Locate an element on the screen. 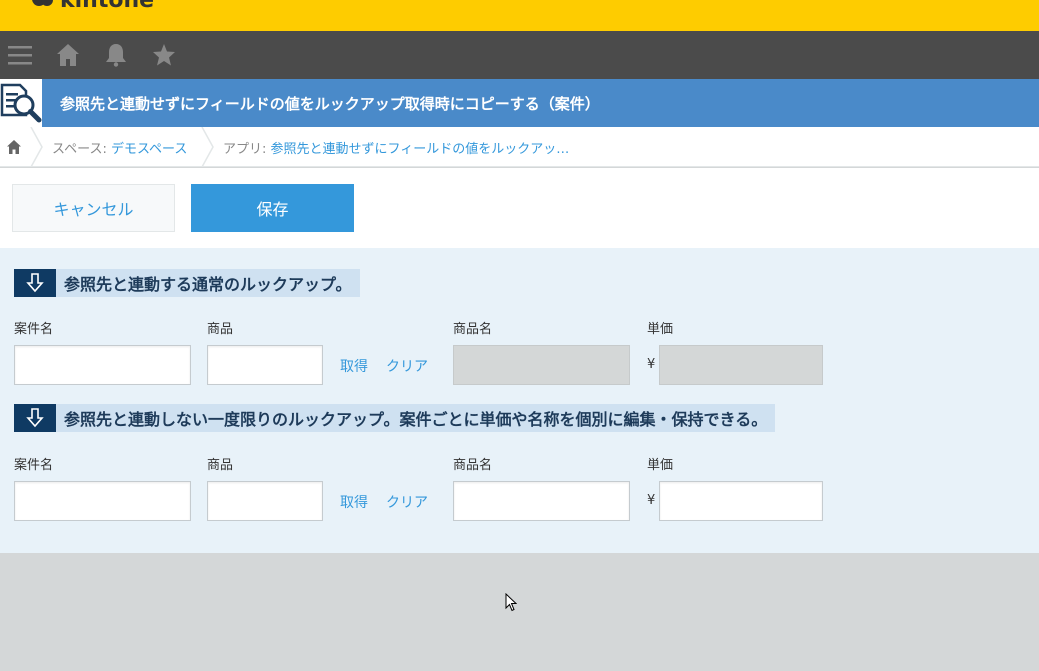  section-label-text: 参照先と連動する通常のルックアップ。 is located at coordinates (208, 284).